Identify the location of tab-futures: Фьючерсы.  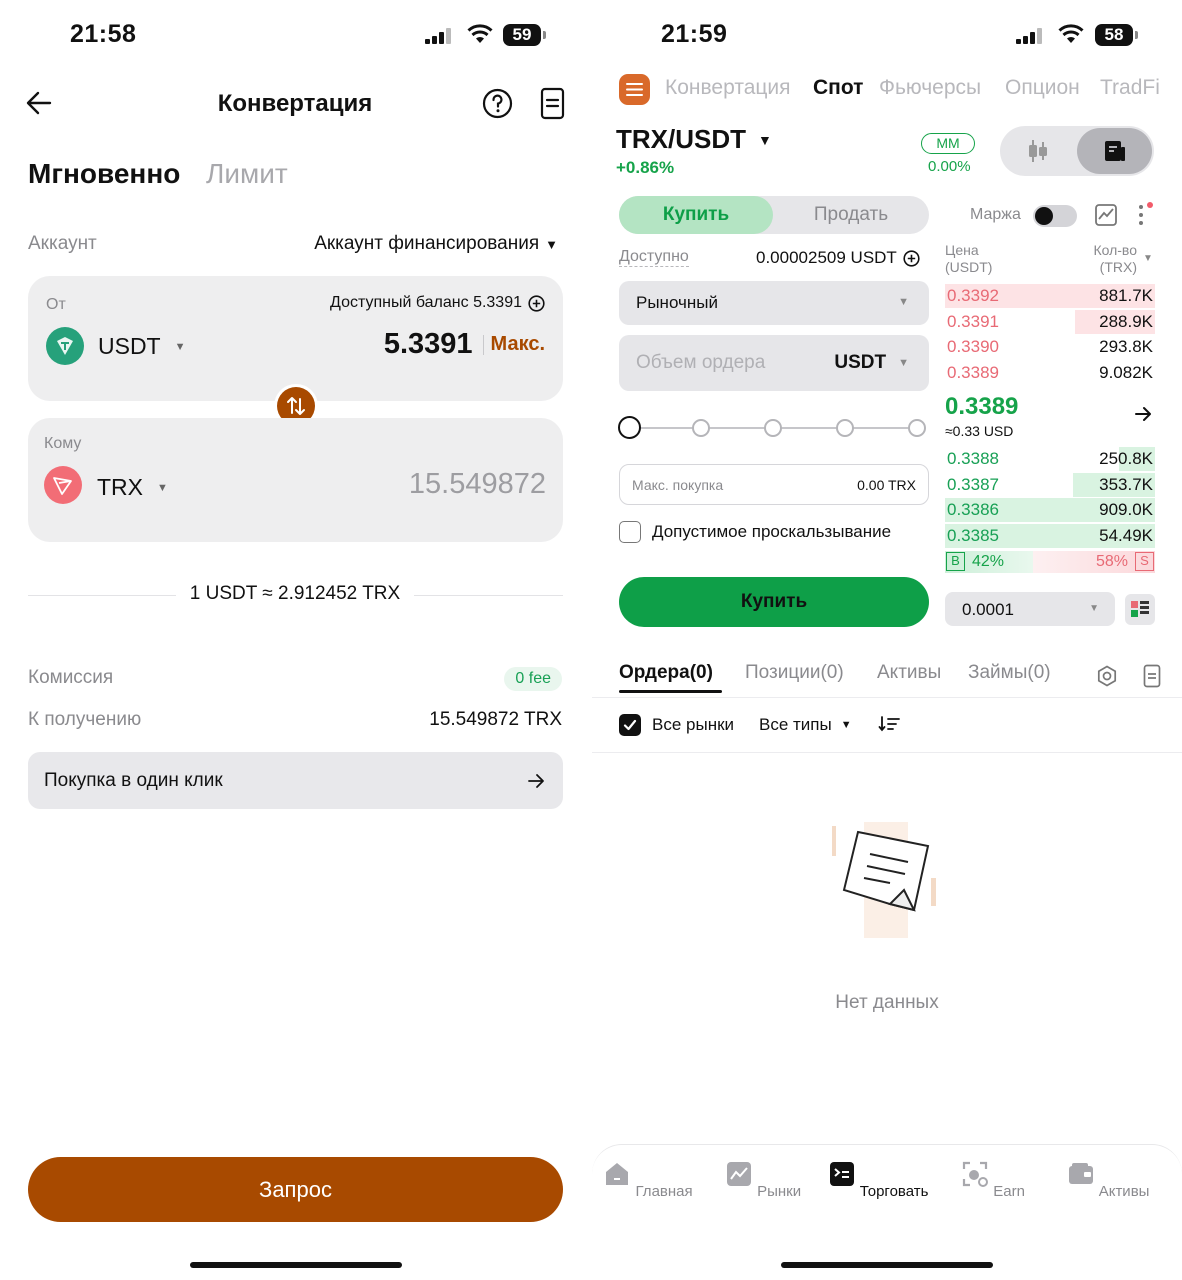
(930, 88).